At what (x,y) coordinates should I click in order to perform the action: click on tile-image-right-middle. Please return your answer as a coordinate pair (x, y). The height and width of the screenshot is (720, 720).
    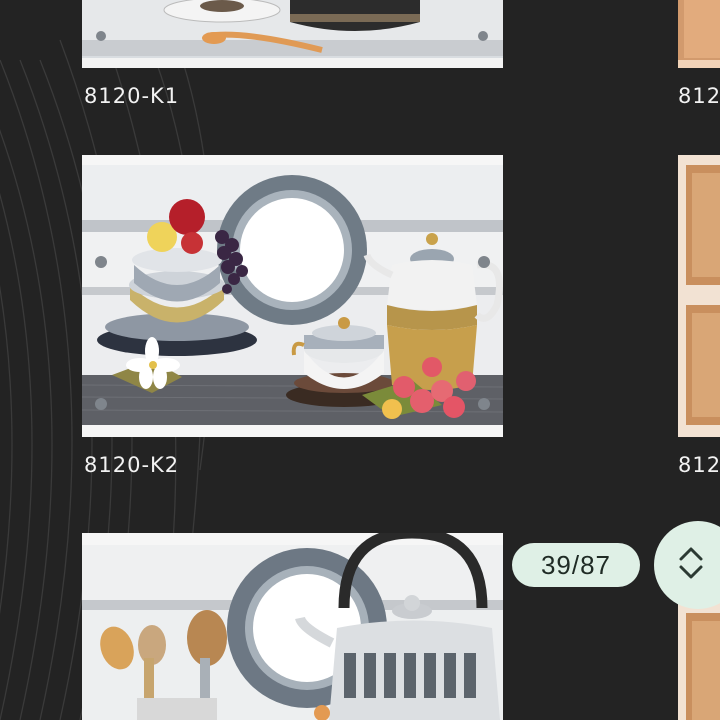
    Looking at the image, I should click on (699, 296).